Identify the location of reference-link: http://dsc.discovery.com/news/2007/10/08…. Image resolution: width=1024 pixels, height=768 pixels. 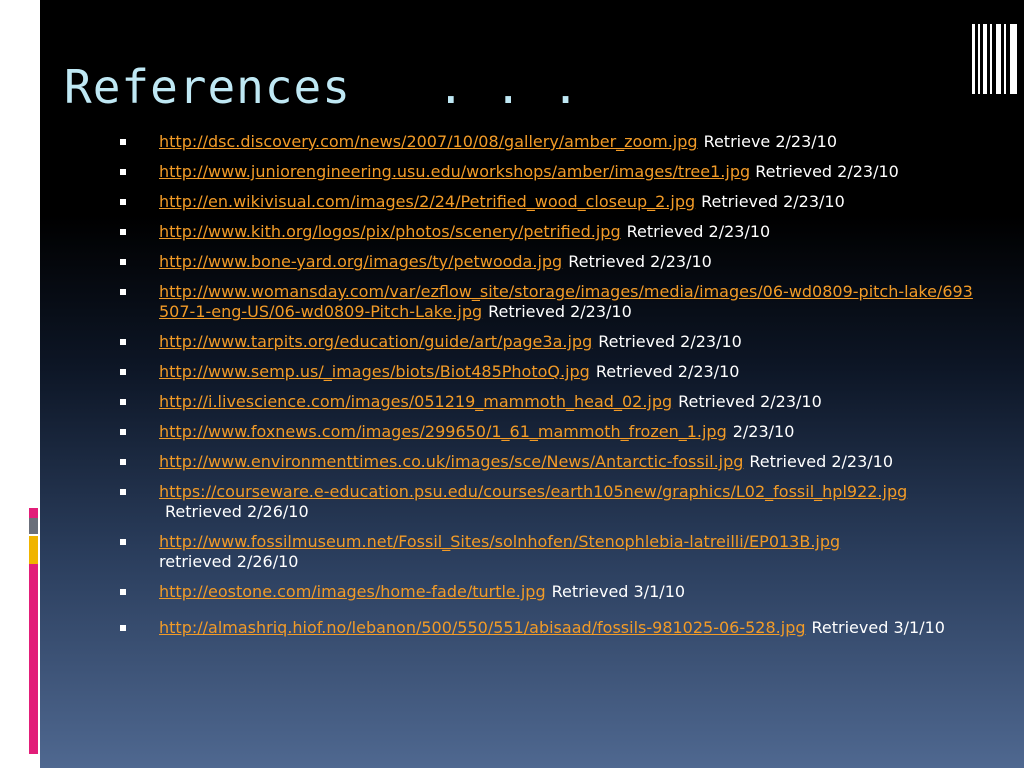
(428, 141).